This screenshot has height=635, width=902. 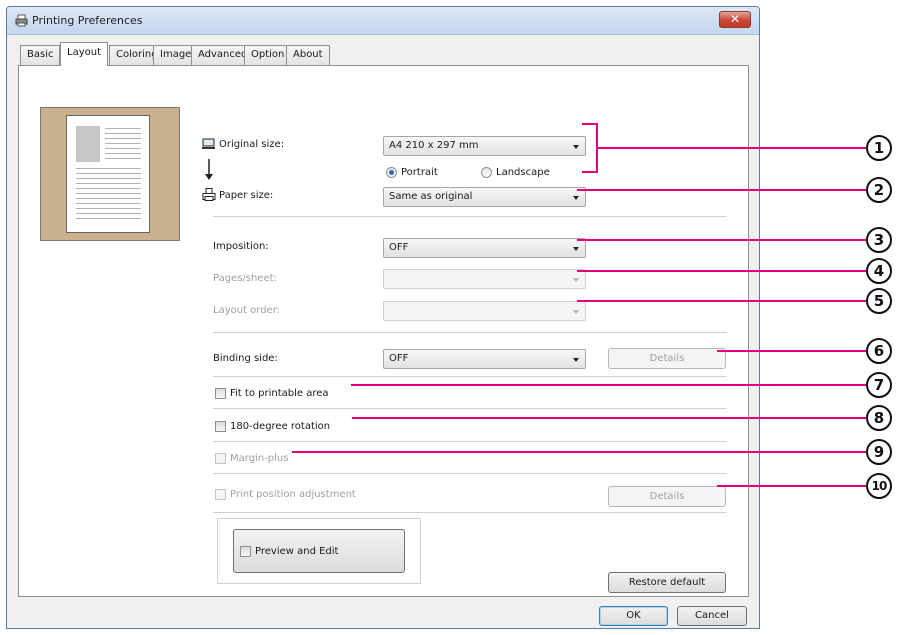 What do you see at coordinates (220, 426) in the screenshot?
I see `rotation-checkbox` at bounding box center [220, 426].